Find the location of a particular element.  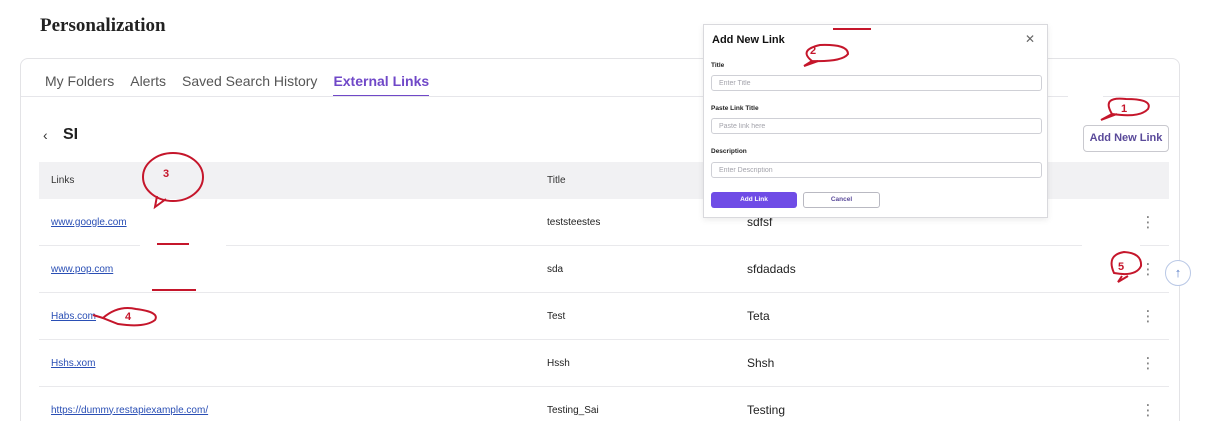

callout-number: 3 is located at coordinates (166, 174).